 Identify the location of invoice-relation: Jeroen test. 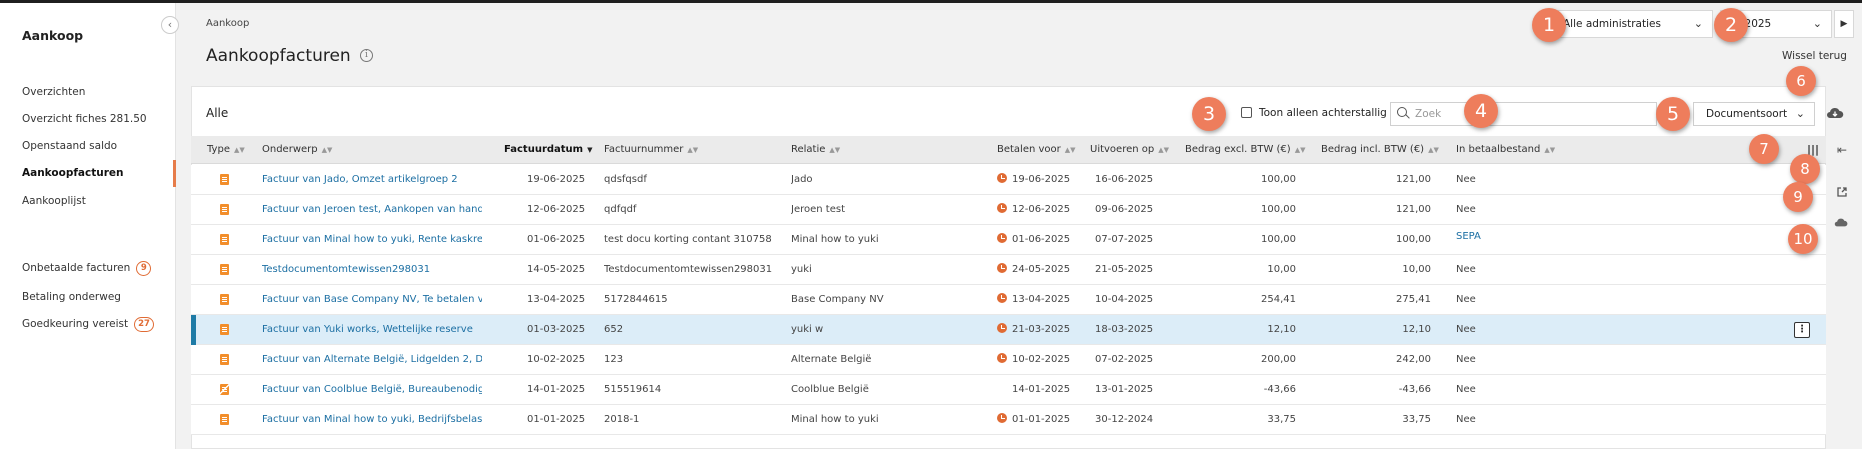
(818, 209).